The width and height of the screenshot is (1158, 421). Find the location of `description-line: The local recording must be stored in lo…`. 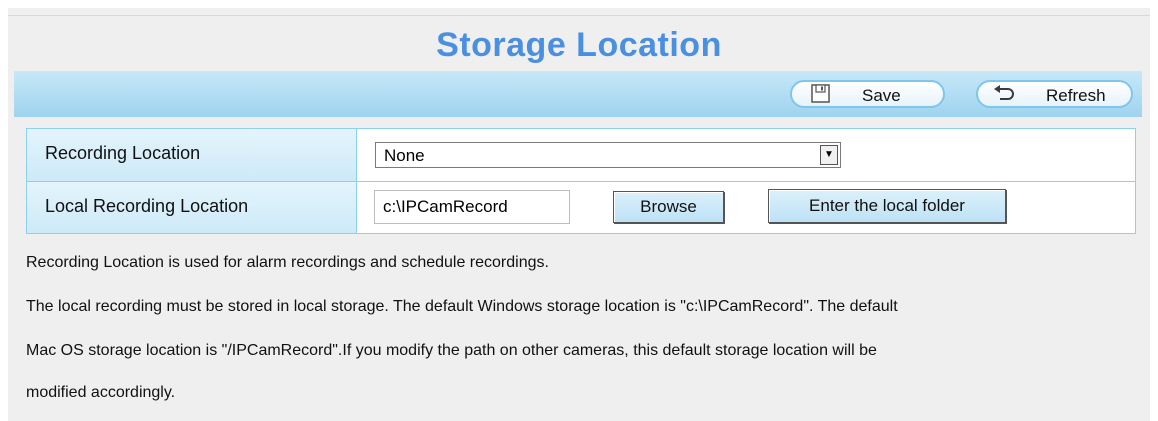

description-line: The local recording must be stored in lo… is located at coordinates (462, 306).